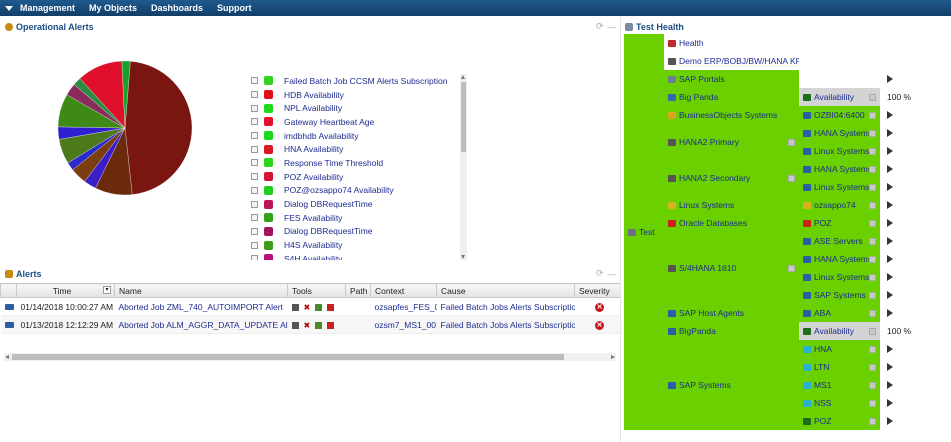 The width and height of the screenshot is (951, 442). I want to click on mail-icon, so click(319, 307).